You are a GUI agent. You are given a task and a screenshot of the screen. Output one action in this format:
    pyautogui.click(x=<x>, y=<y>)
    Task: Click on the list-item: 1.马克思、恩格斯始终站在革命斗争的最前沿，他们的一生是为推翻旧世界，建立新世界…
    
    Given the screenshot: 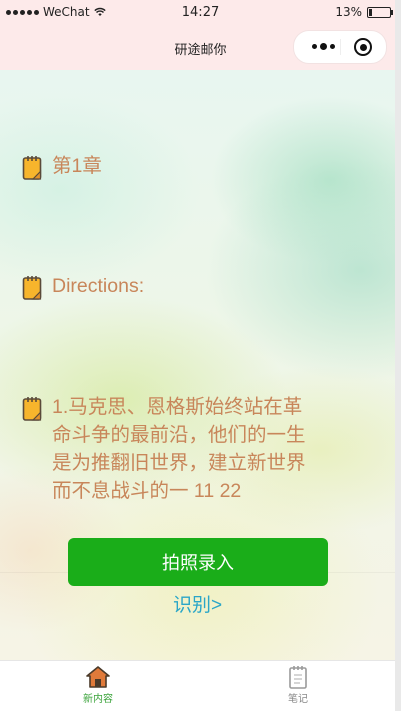 What is the action you would take?
    pyautogui.click(x=168, y=449)
    